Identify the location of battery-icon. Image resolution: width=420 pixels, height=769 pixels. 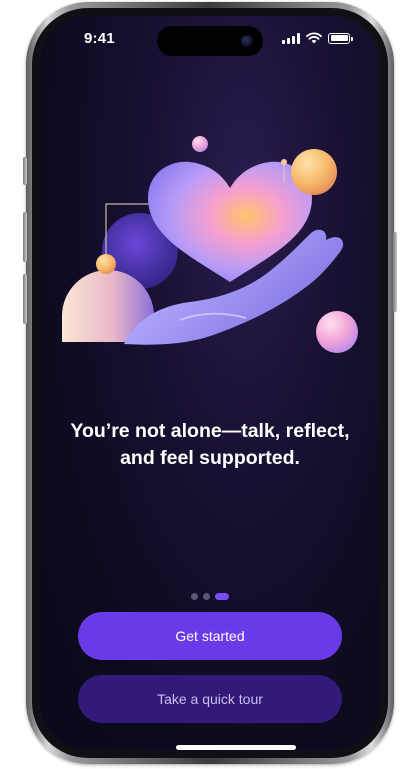
(340, 38).